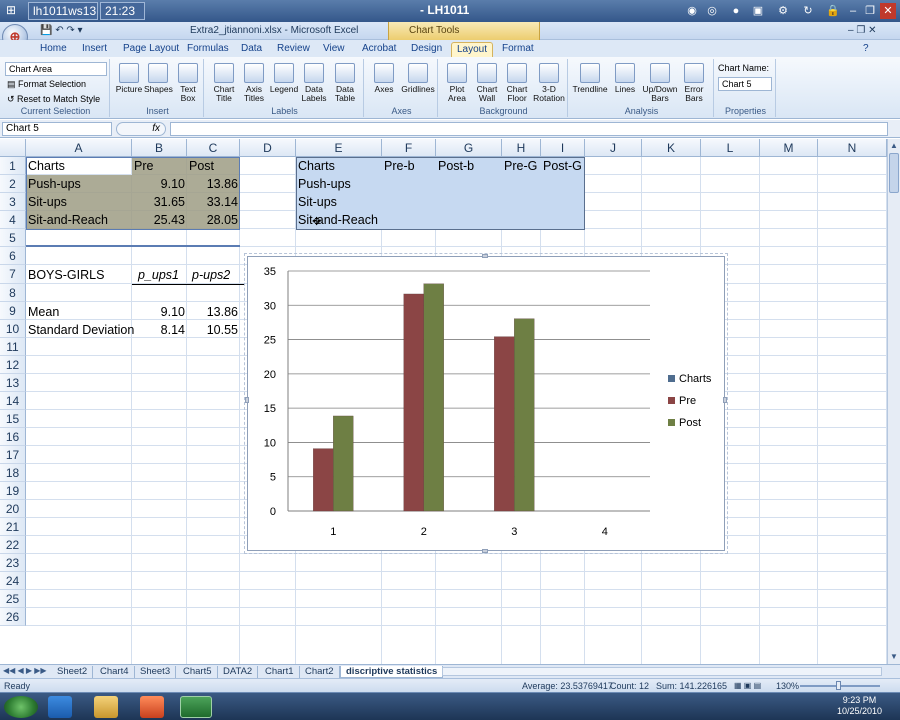 This screenshot has height=720, width=900. What do you see at coordinates (521, 166) in the screenshot?
I see `cell-H1: Pre-G` at bounding box center [521, 166].